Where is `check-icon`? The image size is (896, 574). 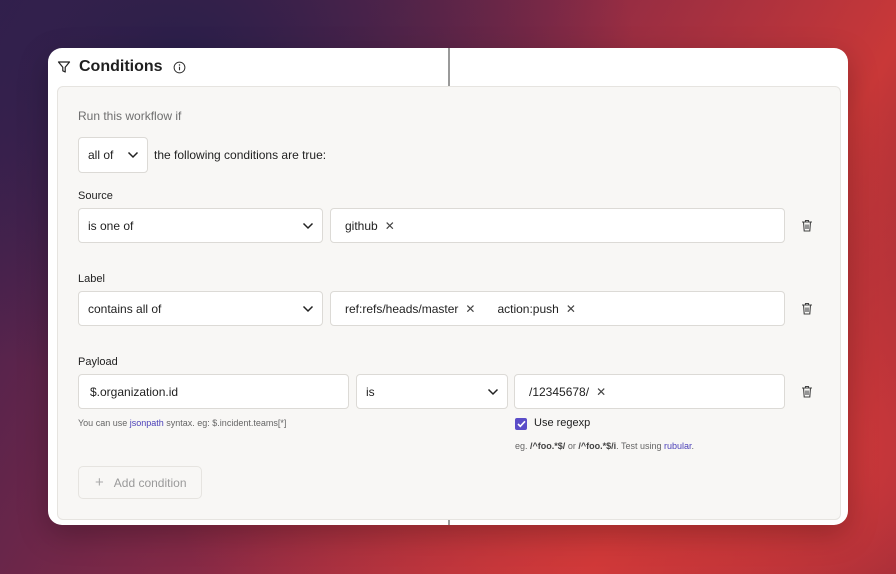 check-icon is located at coordinates (521, 424).